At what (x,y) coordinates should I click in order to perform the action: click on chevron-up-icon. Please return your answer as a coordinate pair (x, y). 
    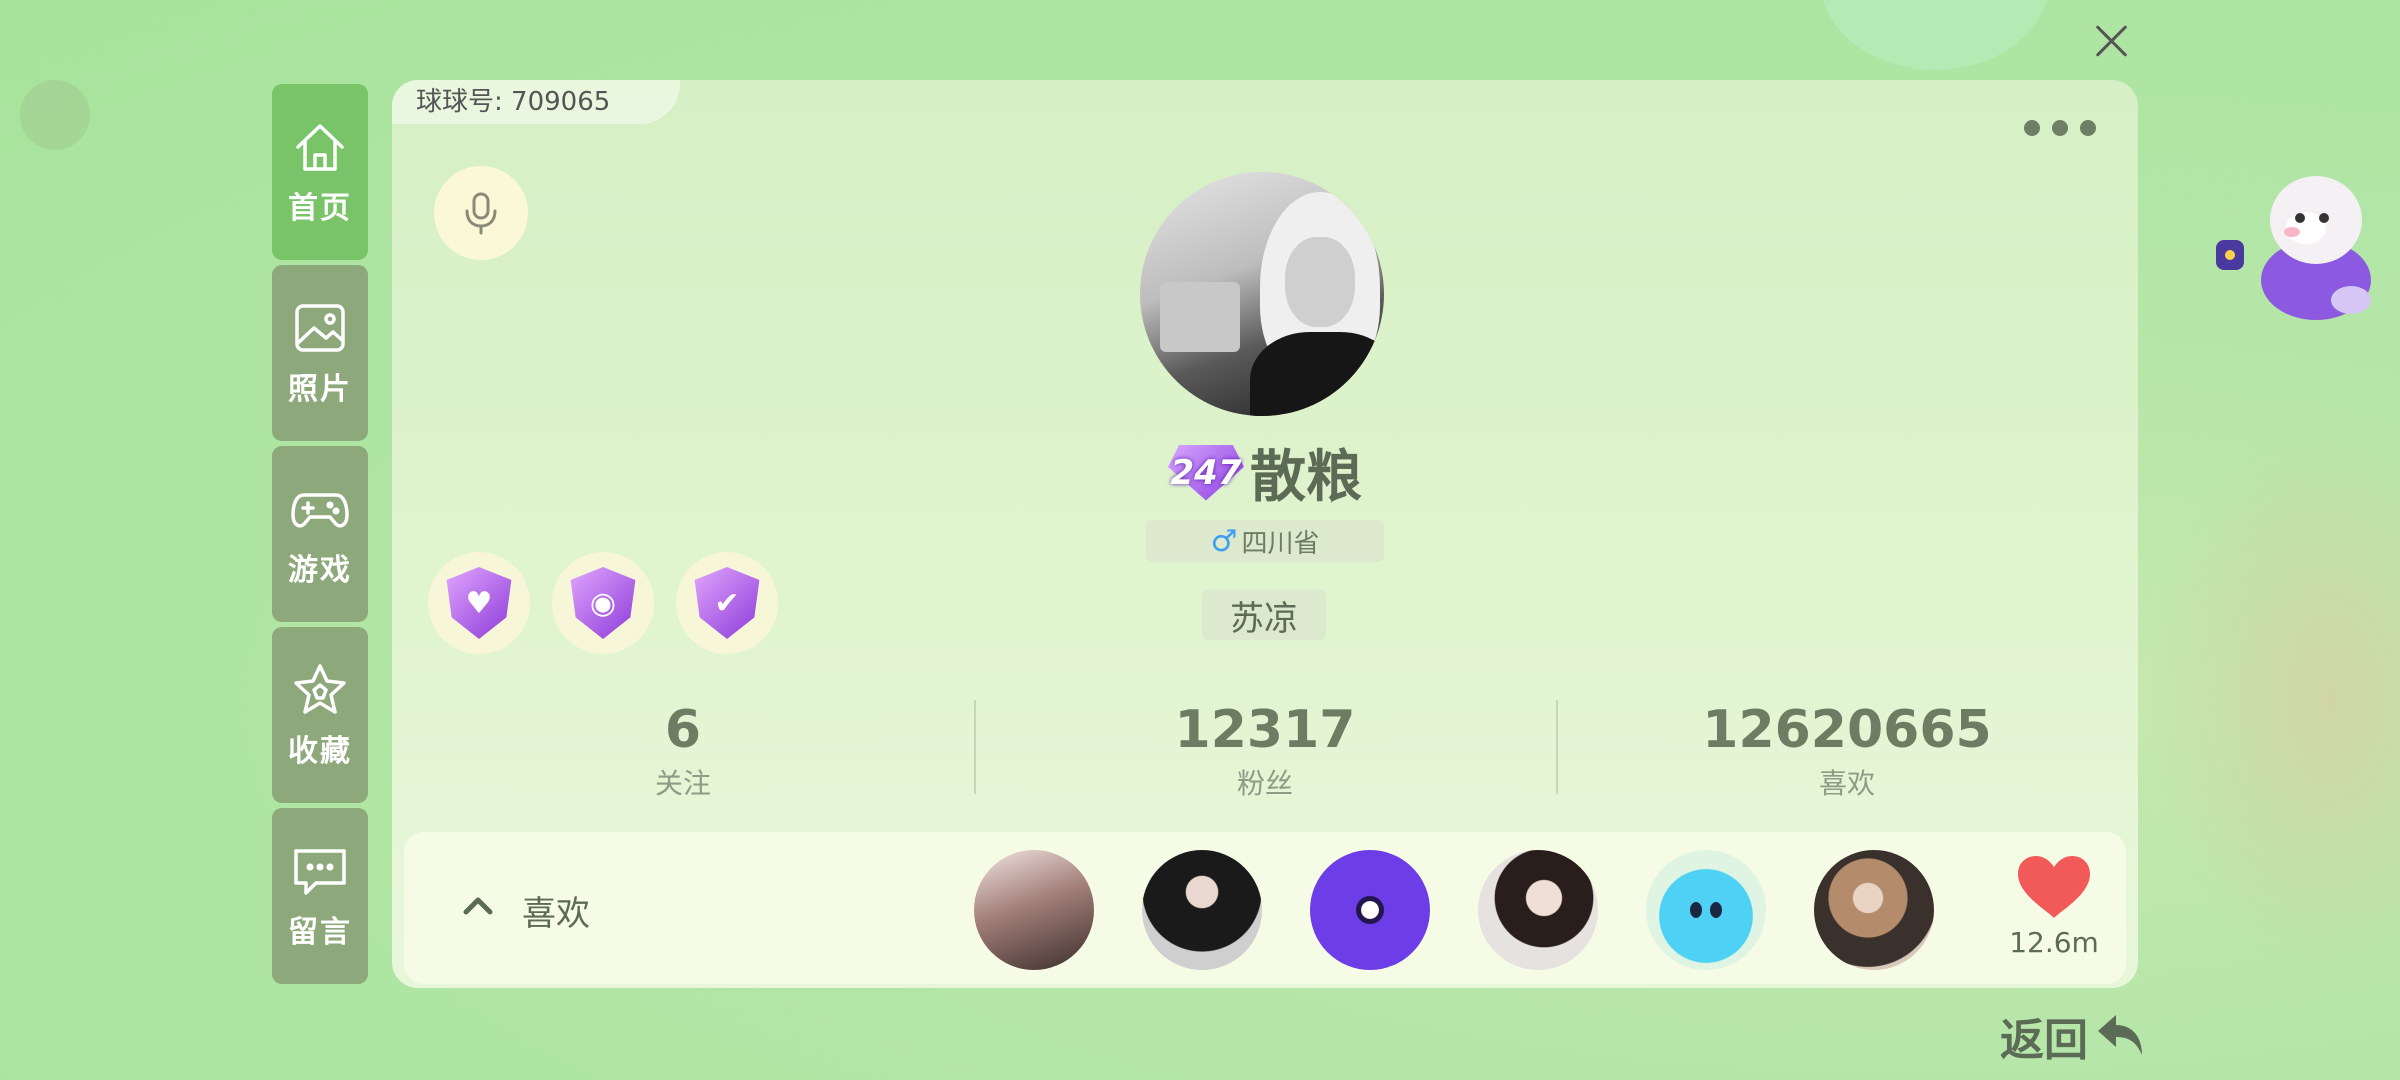
    Looking at the image, I should click on (478, 906).